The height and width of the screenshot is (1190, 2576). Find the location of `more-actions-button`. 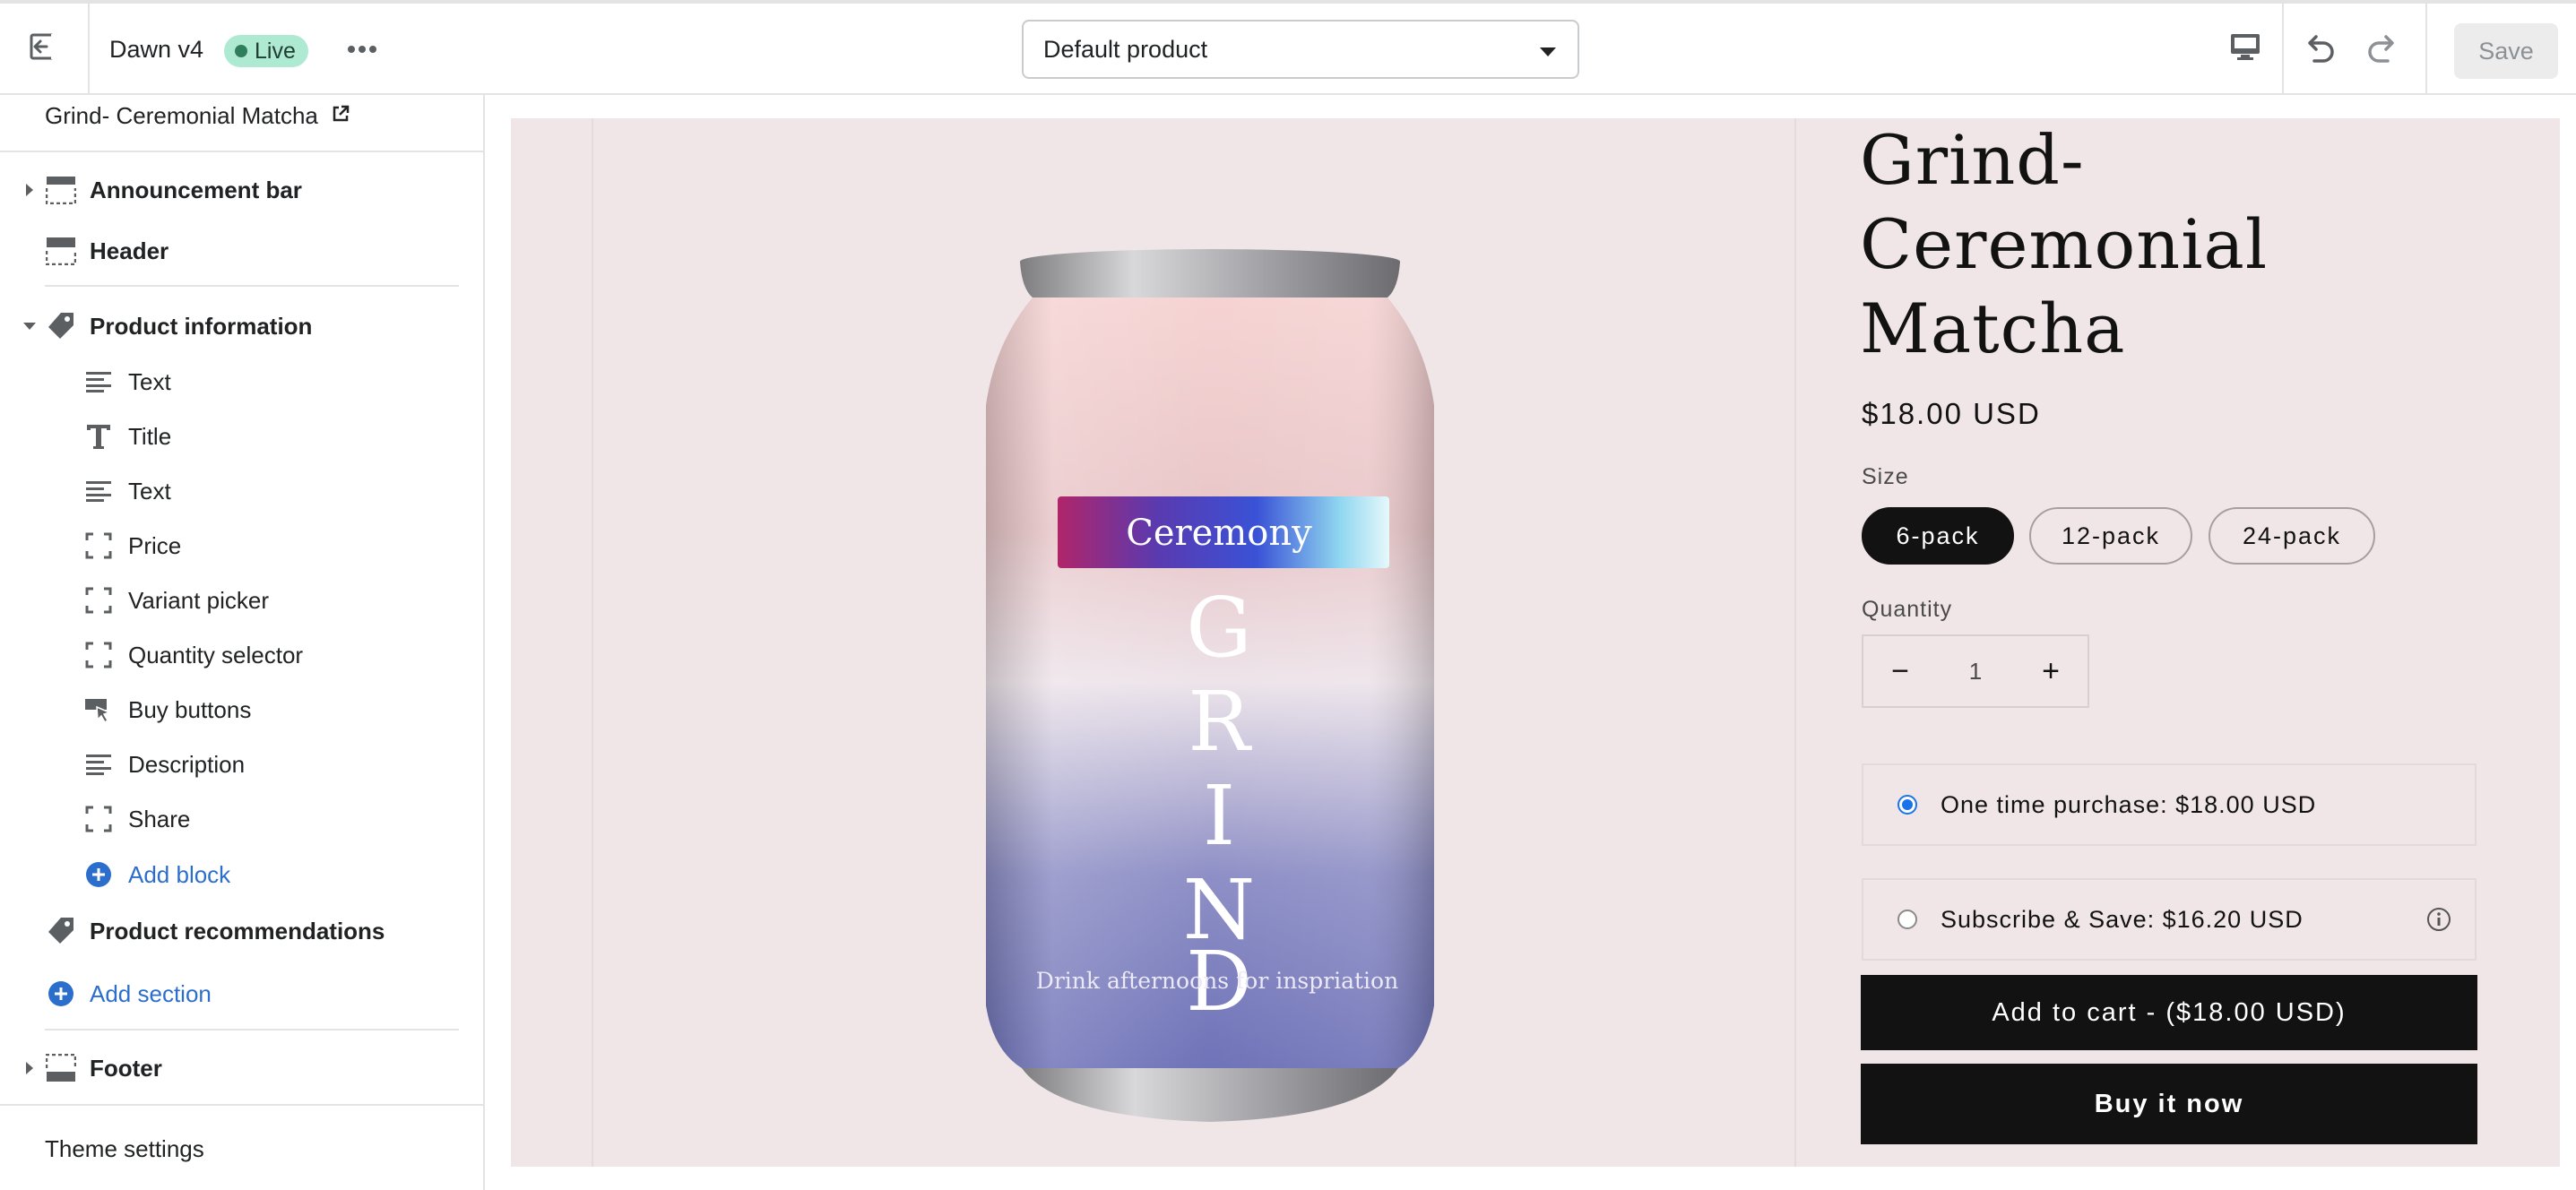

more-actions-button is located at coordinates (362, 50).